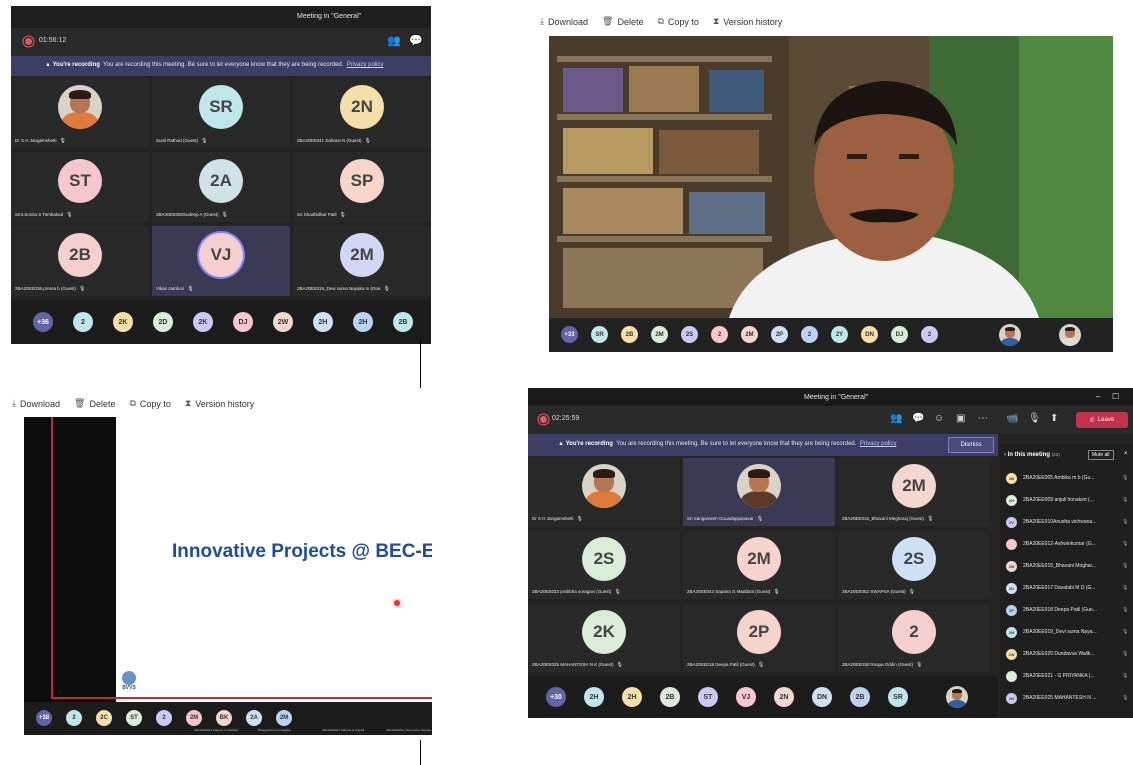 This screenshot has width=1133, height=765. I want to click on more-icon: ⋯, so click(983, 418).